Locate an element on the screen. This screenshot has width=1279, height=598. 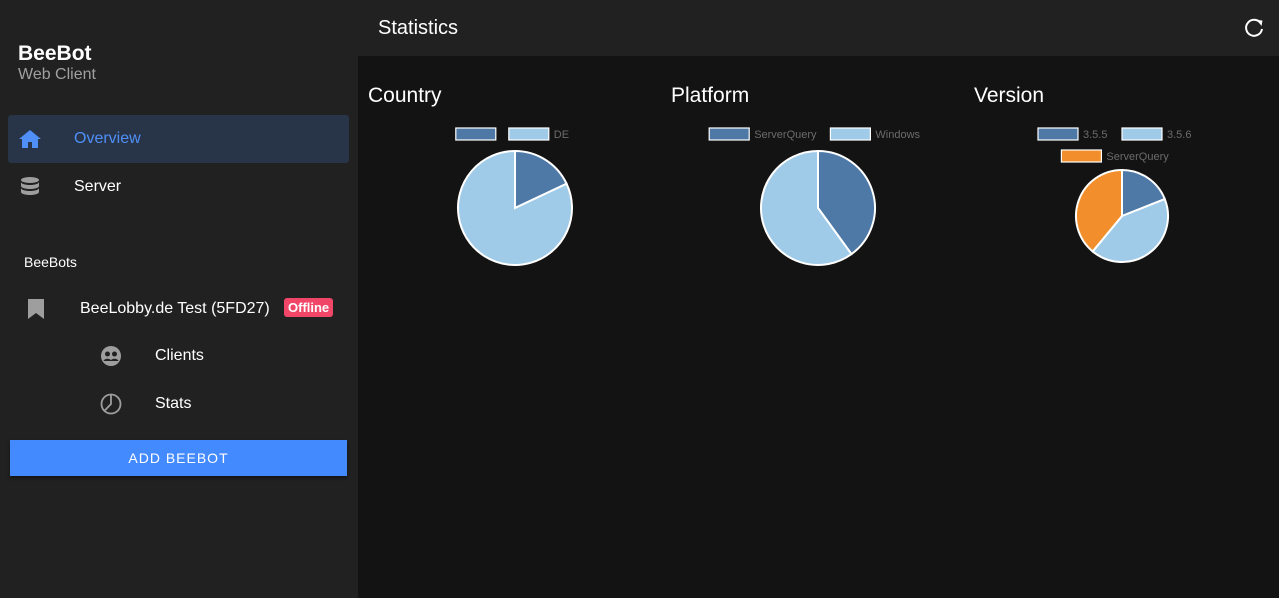
bot-item: BeeLobby.de Test (5FD27) Offline is located at coordinates (179, 309).